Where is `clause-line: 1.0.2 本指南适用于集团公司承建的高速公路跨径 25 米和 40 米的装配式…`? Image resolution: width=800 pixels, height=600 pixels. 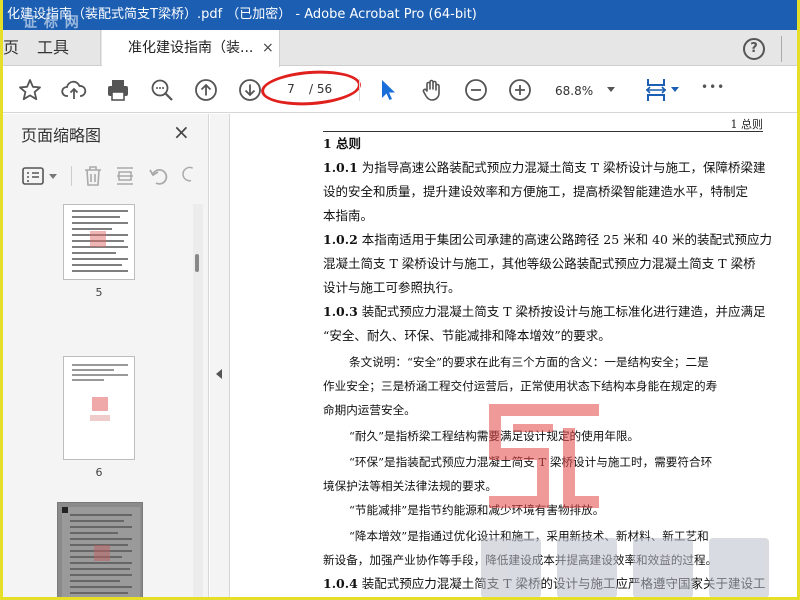 clause-line: 1.0.2 本指南适用于集团公司承建的高速公路跨径 25 米和 40 米的装配式… is located at coordinates (547, 239).